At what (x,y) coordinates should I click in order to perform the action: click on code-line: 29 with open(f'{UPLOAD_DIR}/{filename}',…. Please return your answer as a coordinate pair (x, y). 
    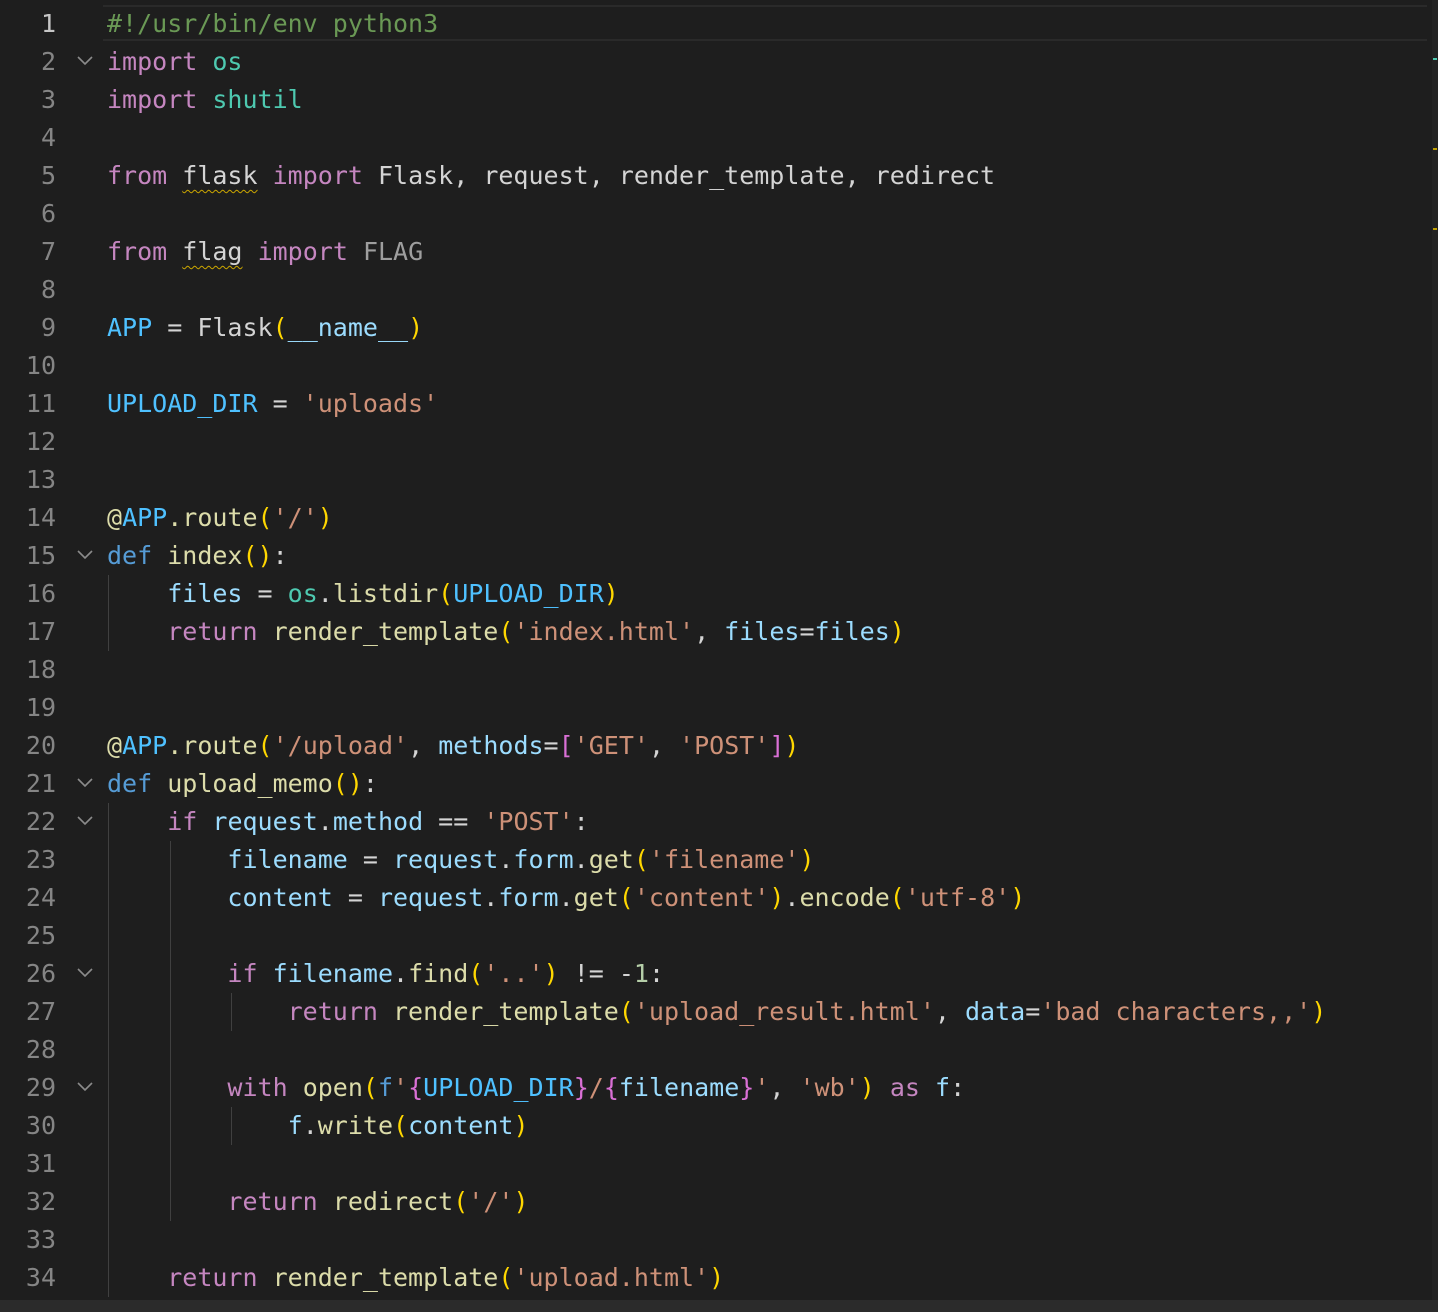
    Looking at the image, I should click on (715, 1088).